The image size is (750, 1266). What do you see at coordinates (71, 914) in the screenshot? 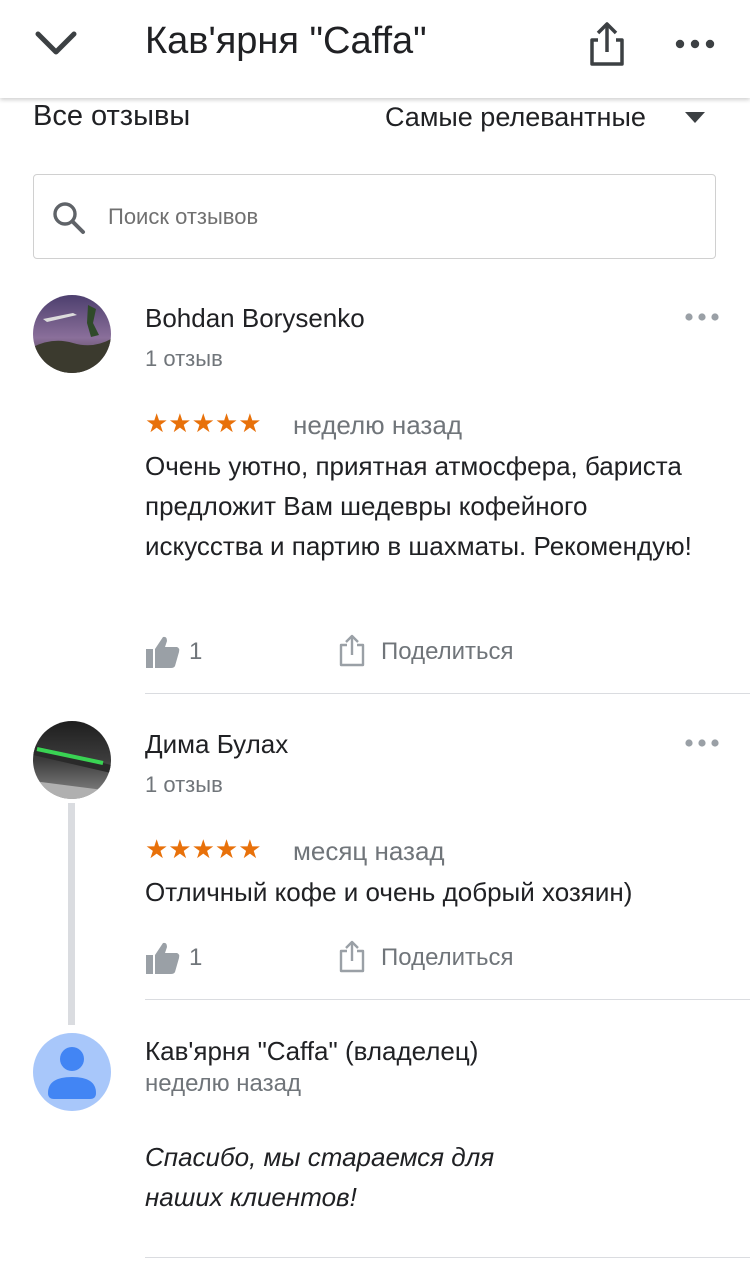
I see `reply-thread-line` at bounding box center [71, 914].